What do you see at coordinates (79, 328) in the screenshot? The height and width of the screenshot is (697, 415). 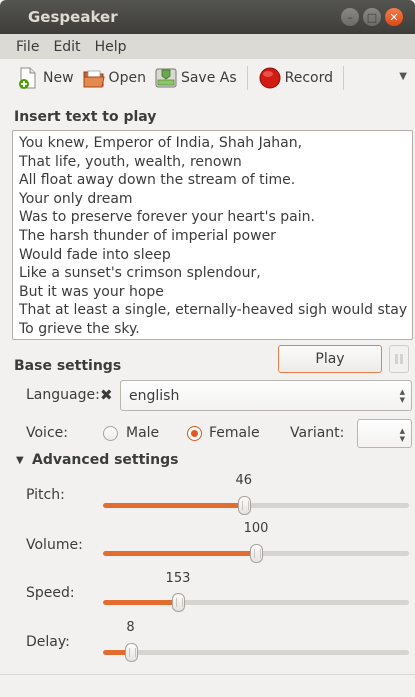 I see `text-line: To grieve the sky.` at bounding box center [79, 328].